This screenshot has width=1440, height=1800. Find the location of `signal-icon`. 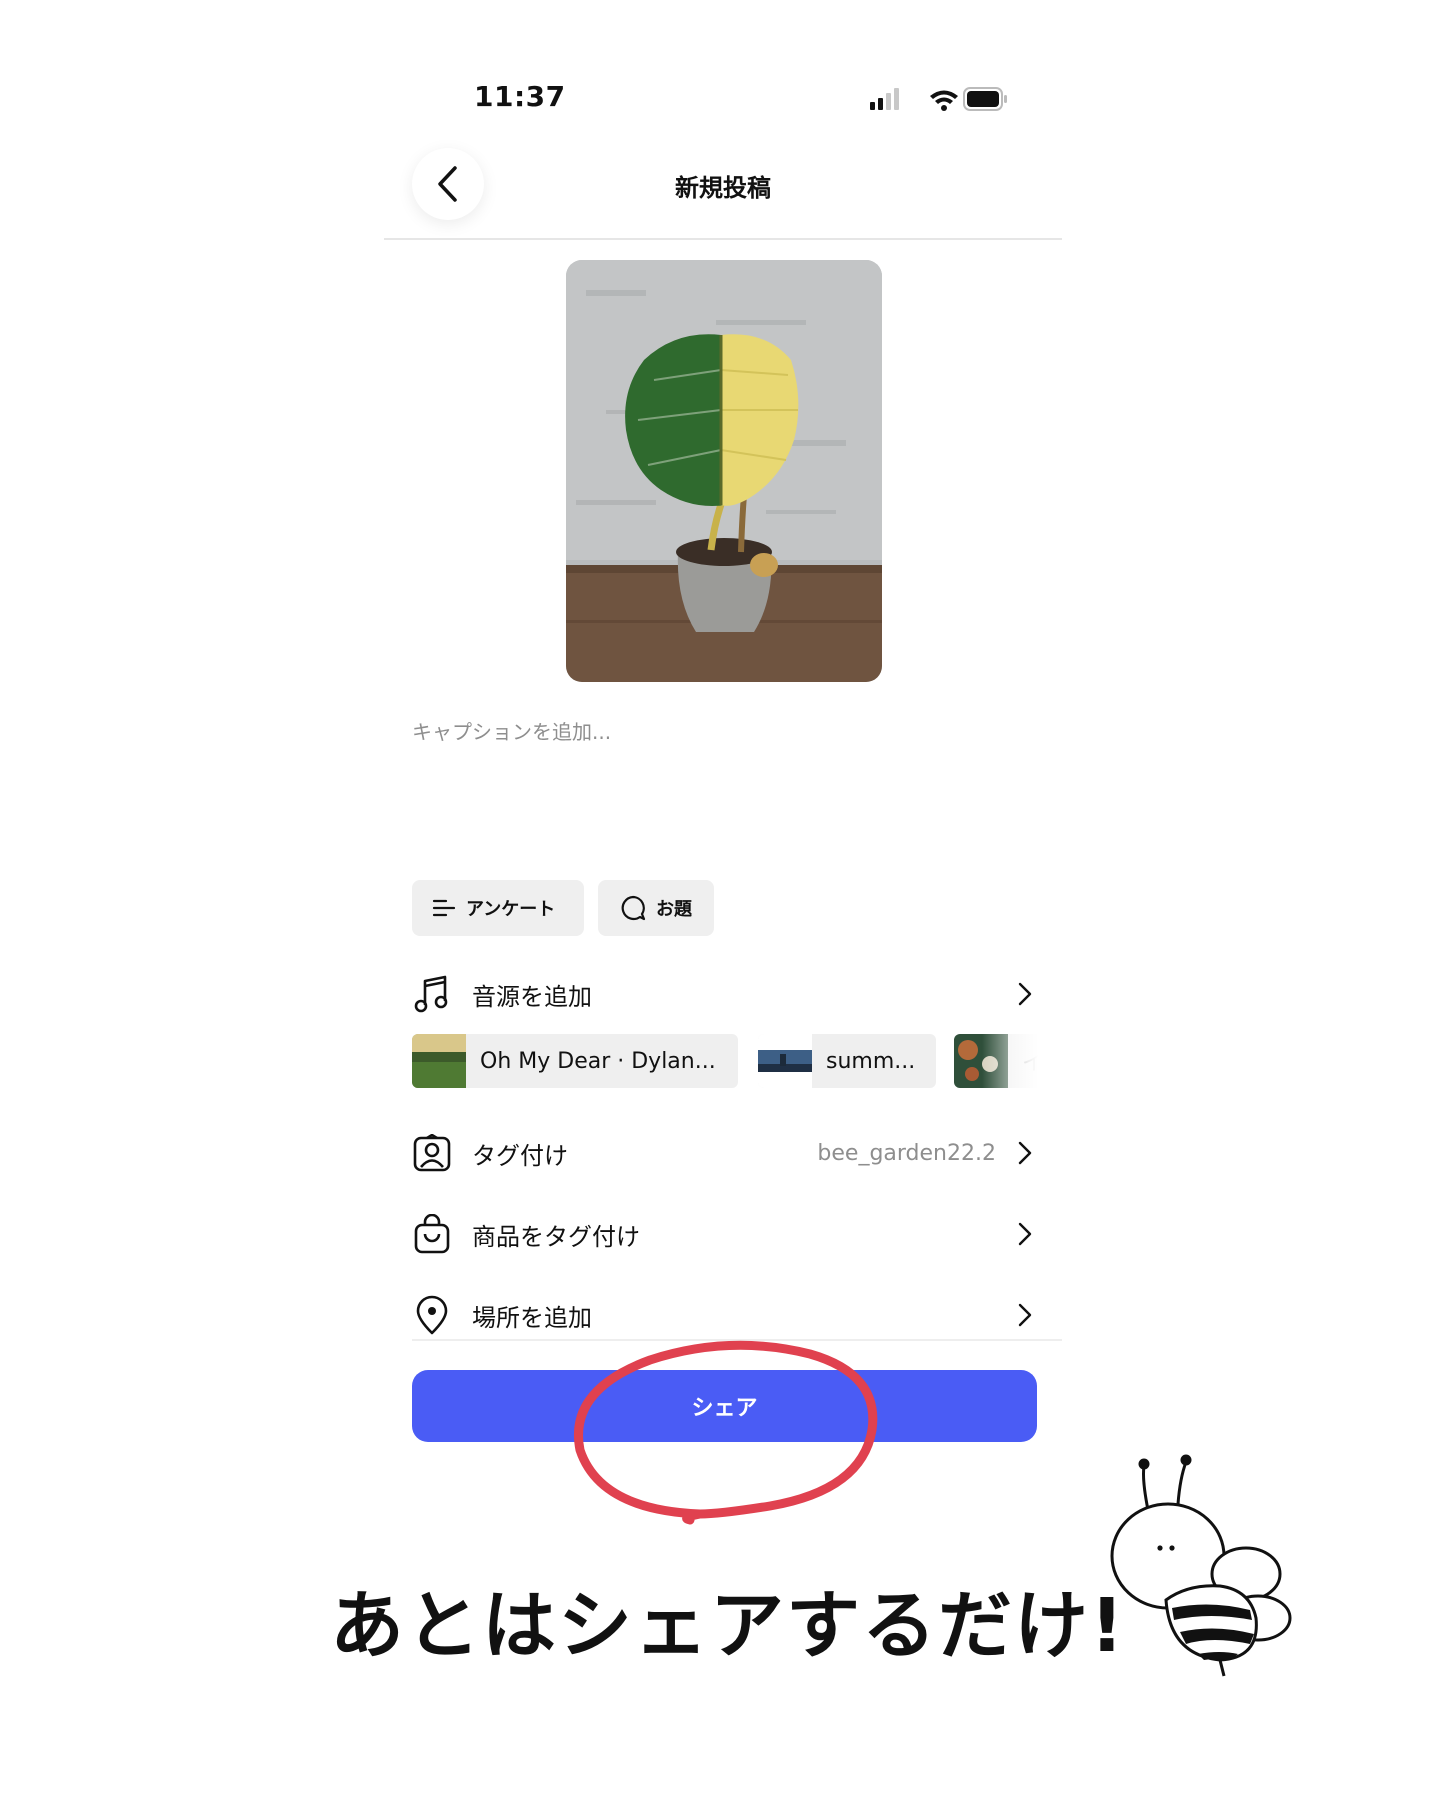

signal-icon is located at coordinates (884, 99).